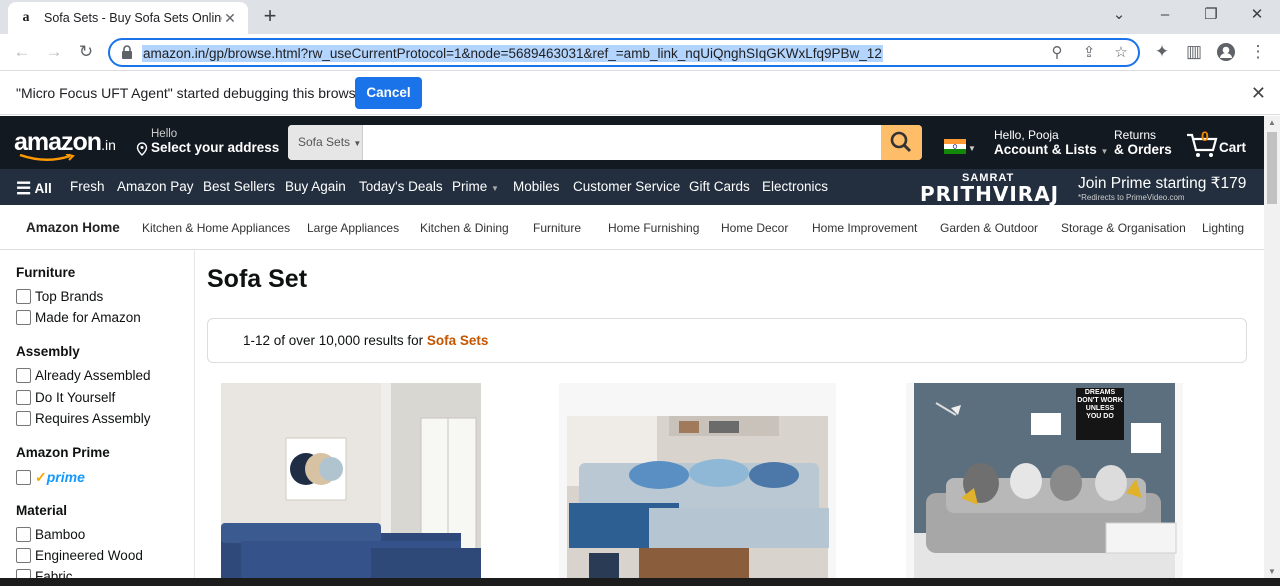 The image size is (1280, 586). I want to click on cancel-debug-button: Cancel, so click(388, 93).